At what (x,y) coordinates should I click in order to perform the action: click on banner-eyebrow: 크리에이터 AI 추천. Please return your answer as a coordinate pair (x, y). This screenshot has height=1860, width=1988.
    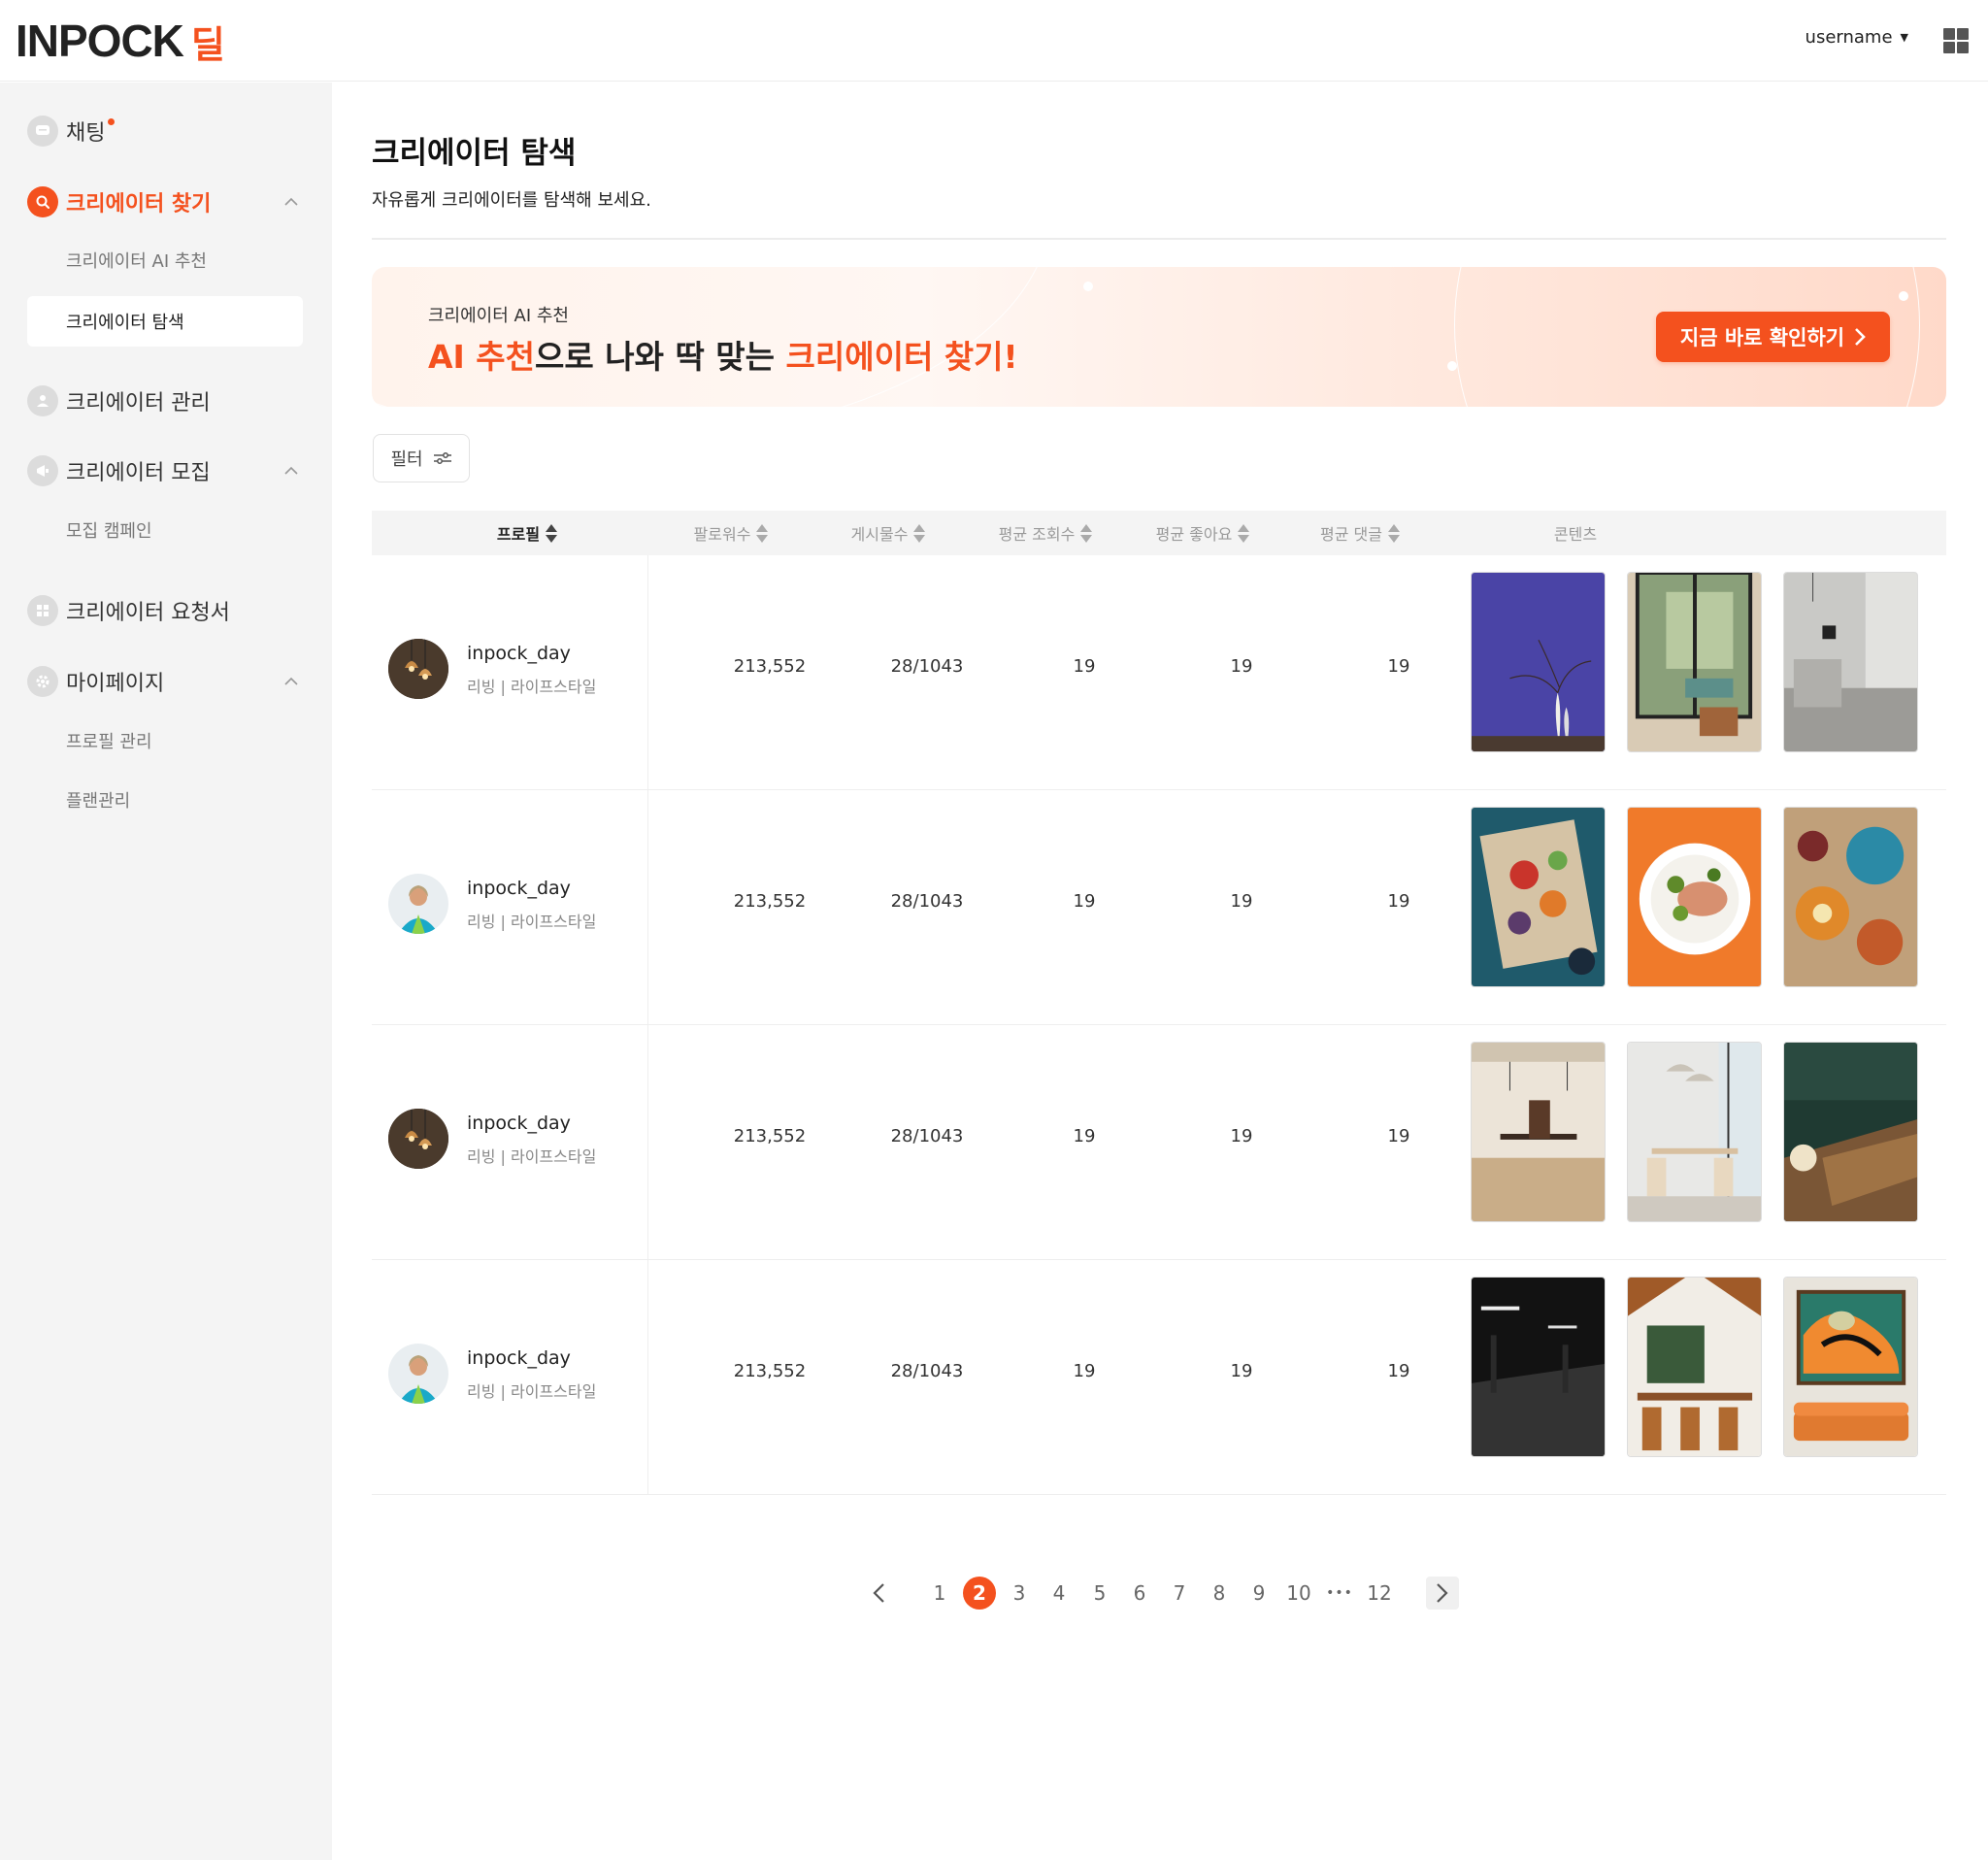
    Looking at the image, I should click on (499, 316).